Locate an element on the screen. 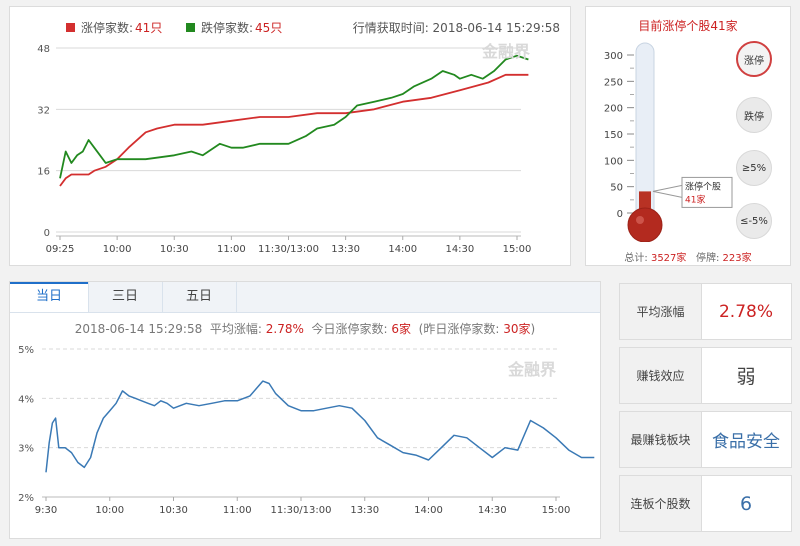 The height and width of the screenshot is (546, 800). y-tick-label: 48 is located at coordinates (43, 49).